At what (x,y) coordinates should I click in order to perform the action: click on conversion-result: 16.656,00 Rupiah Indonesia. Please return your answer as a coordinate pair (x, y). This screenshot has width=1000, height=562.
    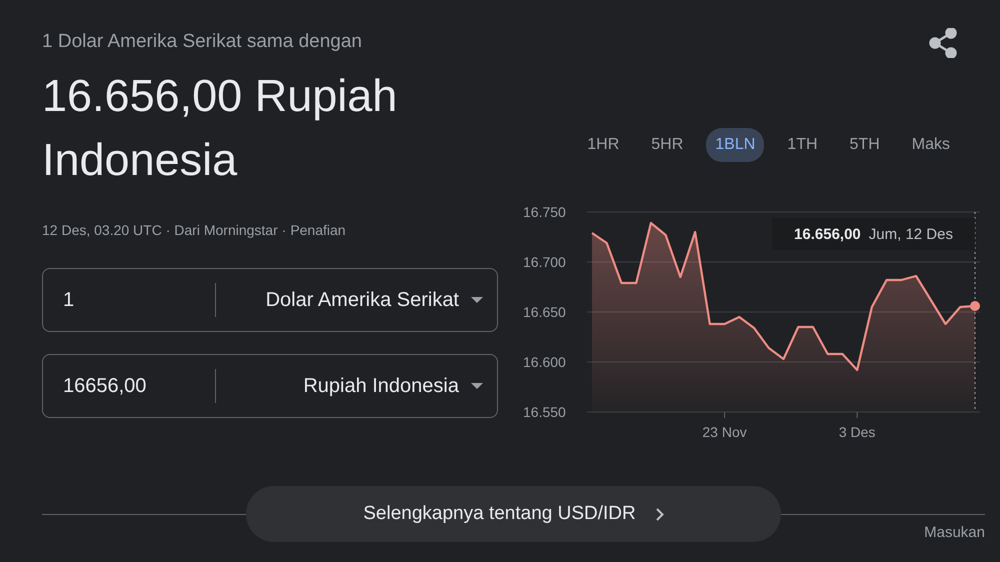
    Looking at the image, I should click on (220, 128).